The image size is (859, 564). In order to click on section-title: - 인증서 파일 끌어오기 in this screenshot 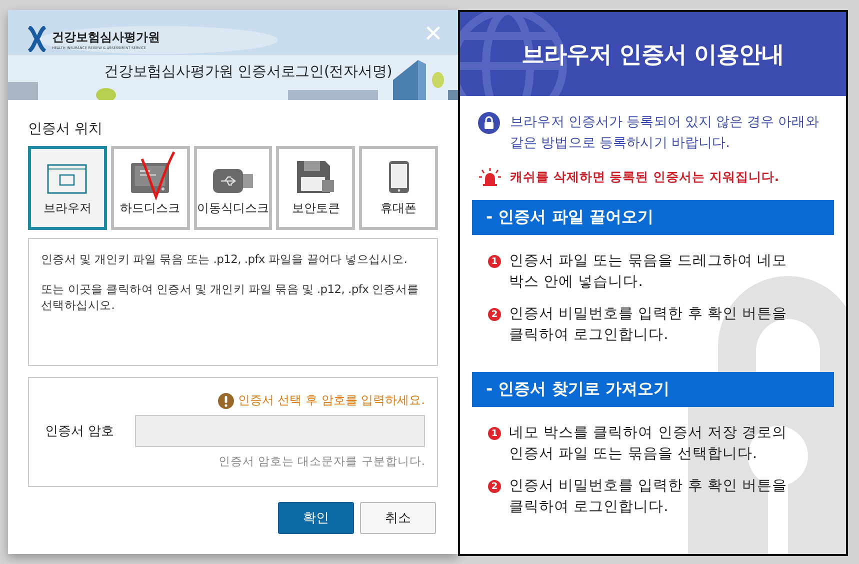, I will do `click(570, 217)`.